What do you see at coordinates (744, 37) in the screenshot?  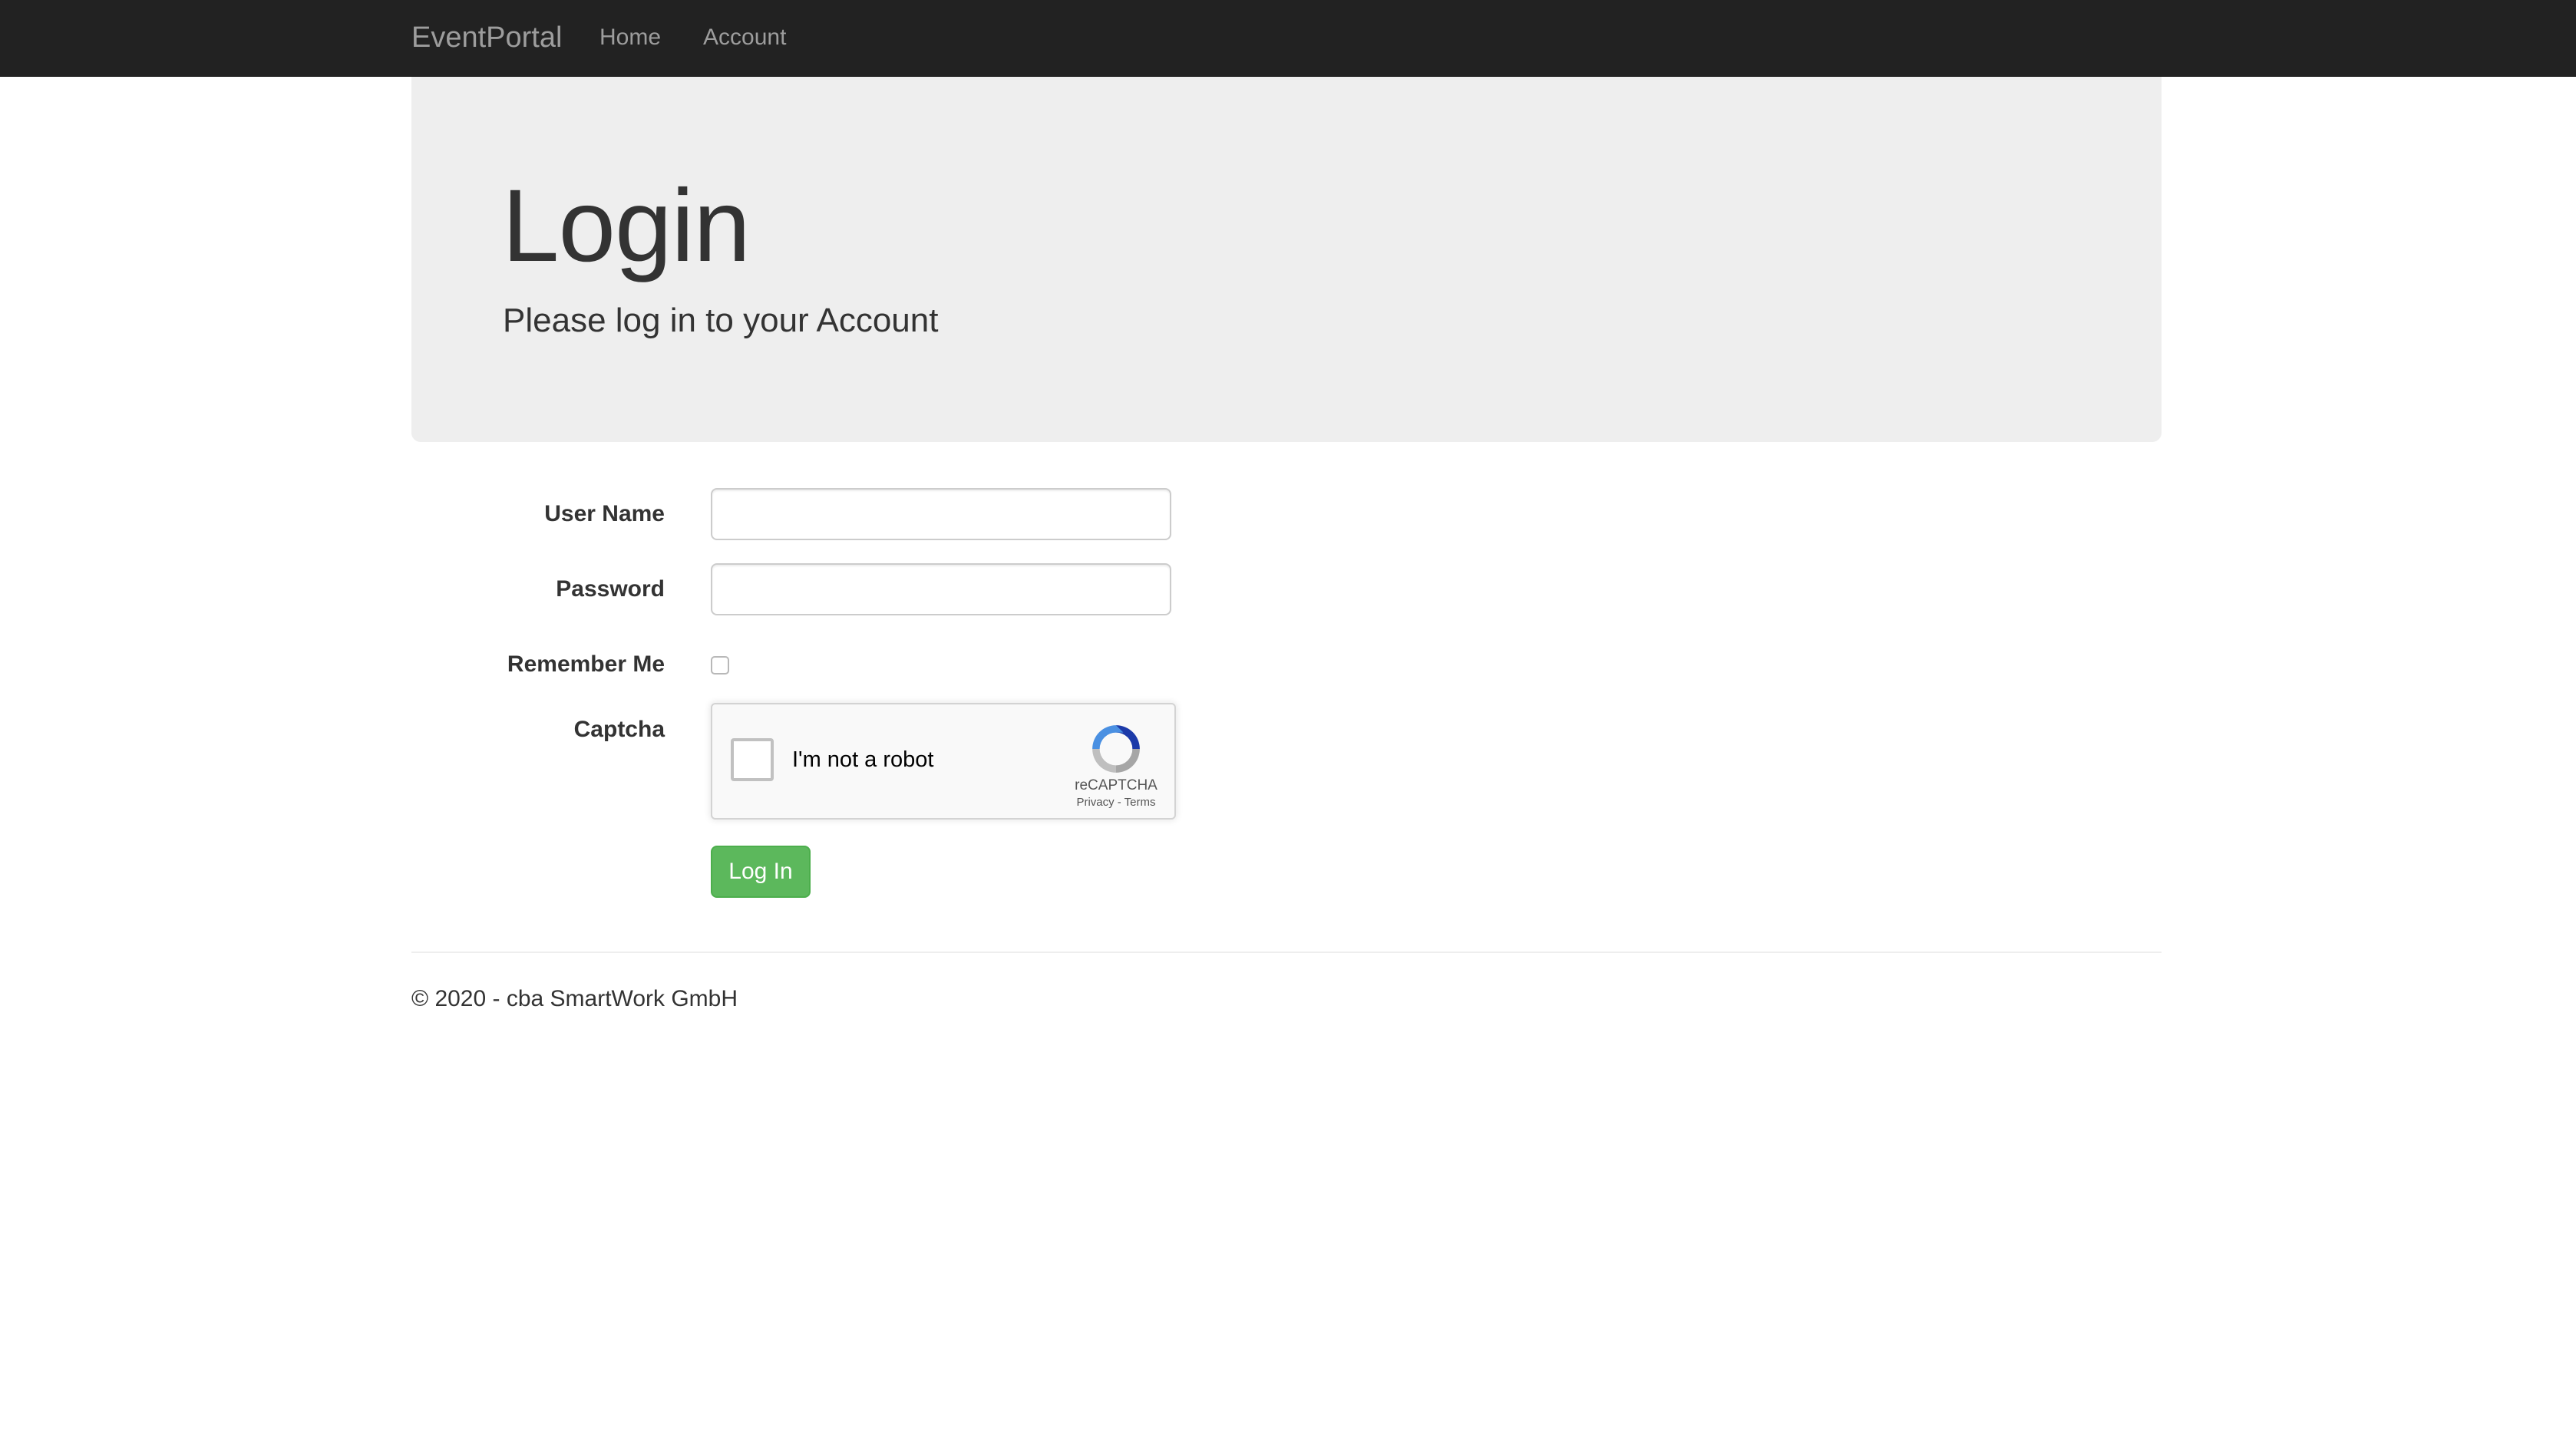 I see `nav-account-link: Account` at bounding box center [744, 37].